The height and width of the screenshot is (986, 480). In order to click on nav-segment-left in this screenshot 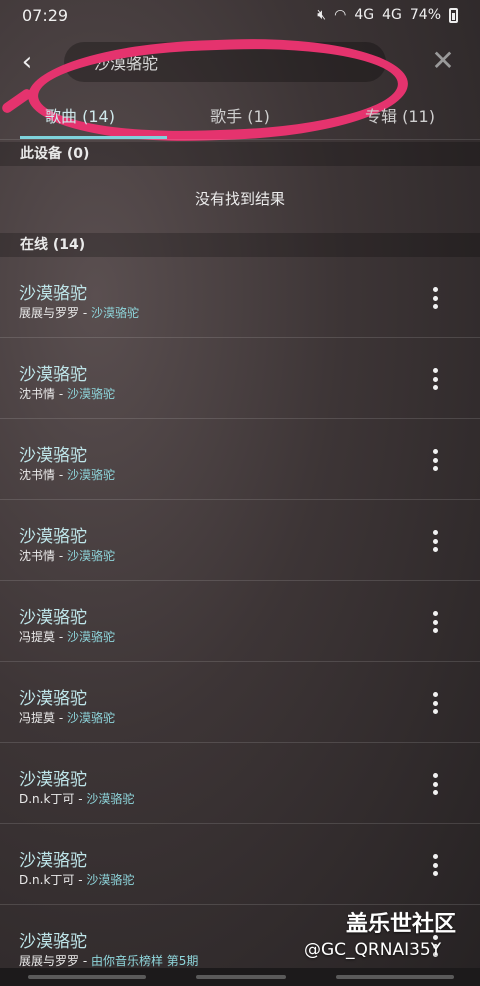, I will do `click(87, 977)`.